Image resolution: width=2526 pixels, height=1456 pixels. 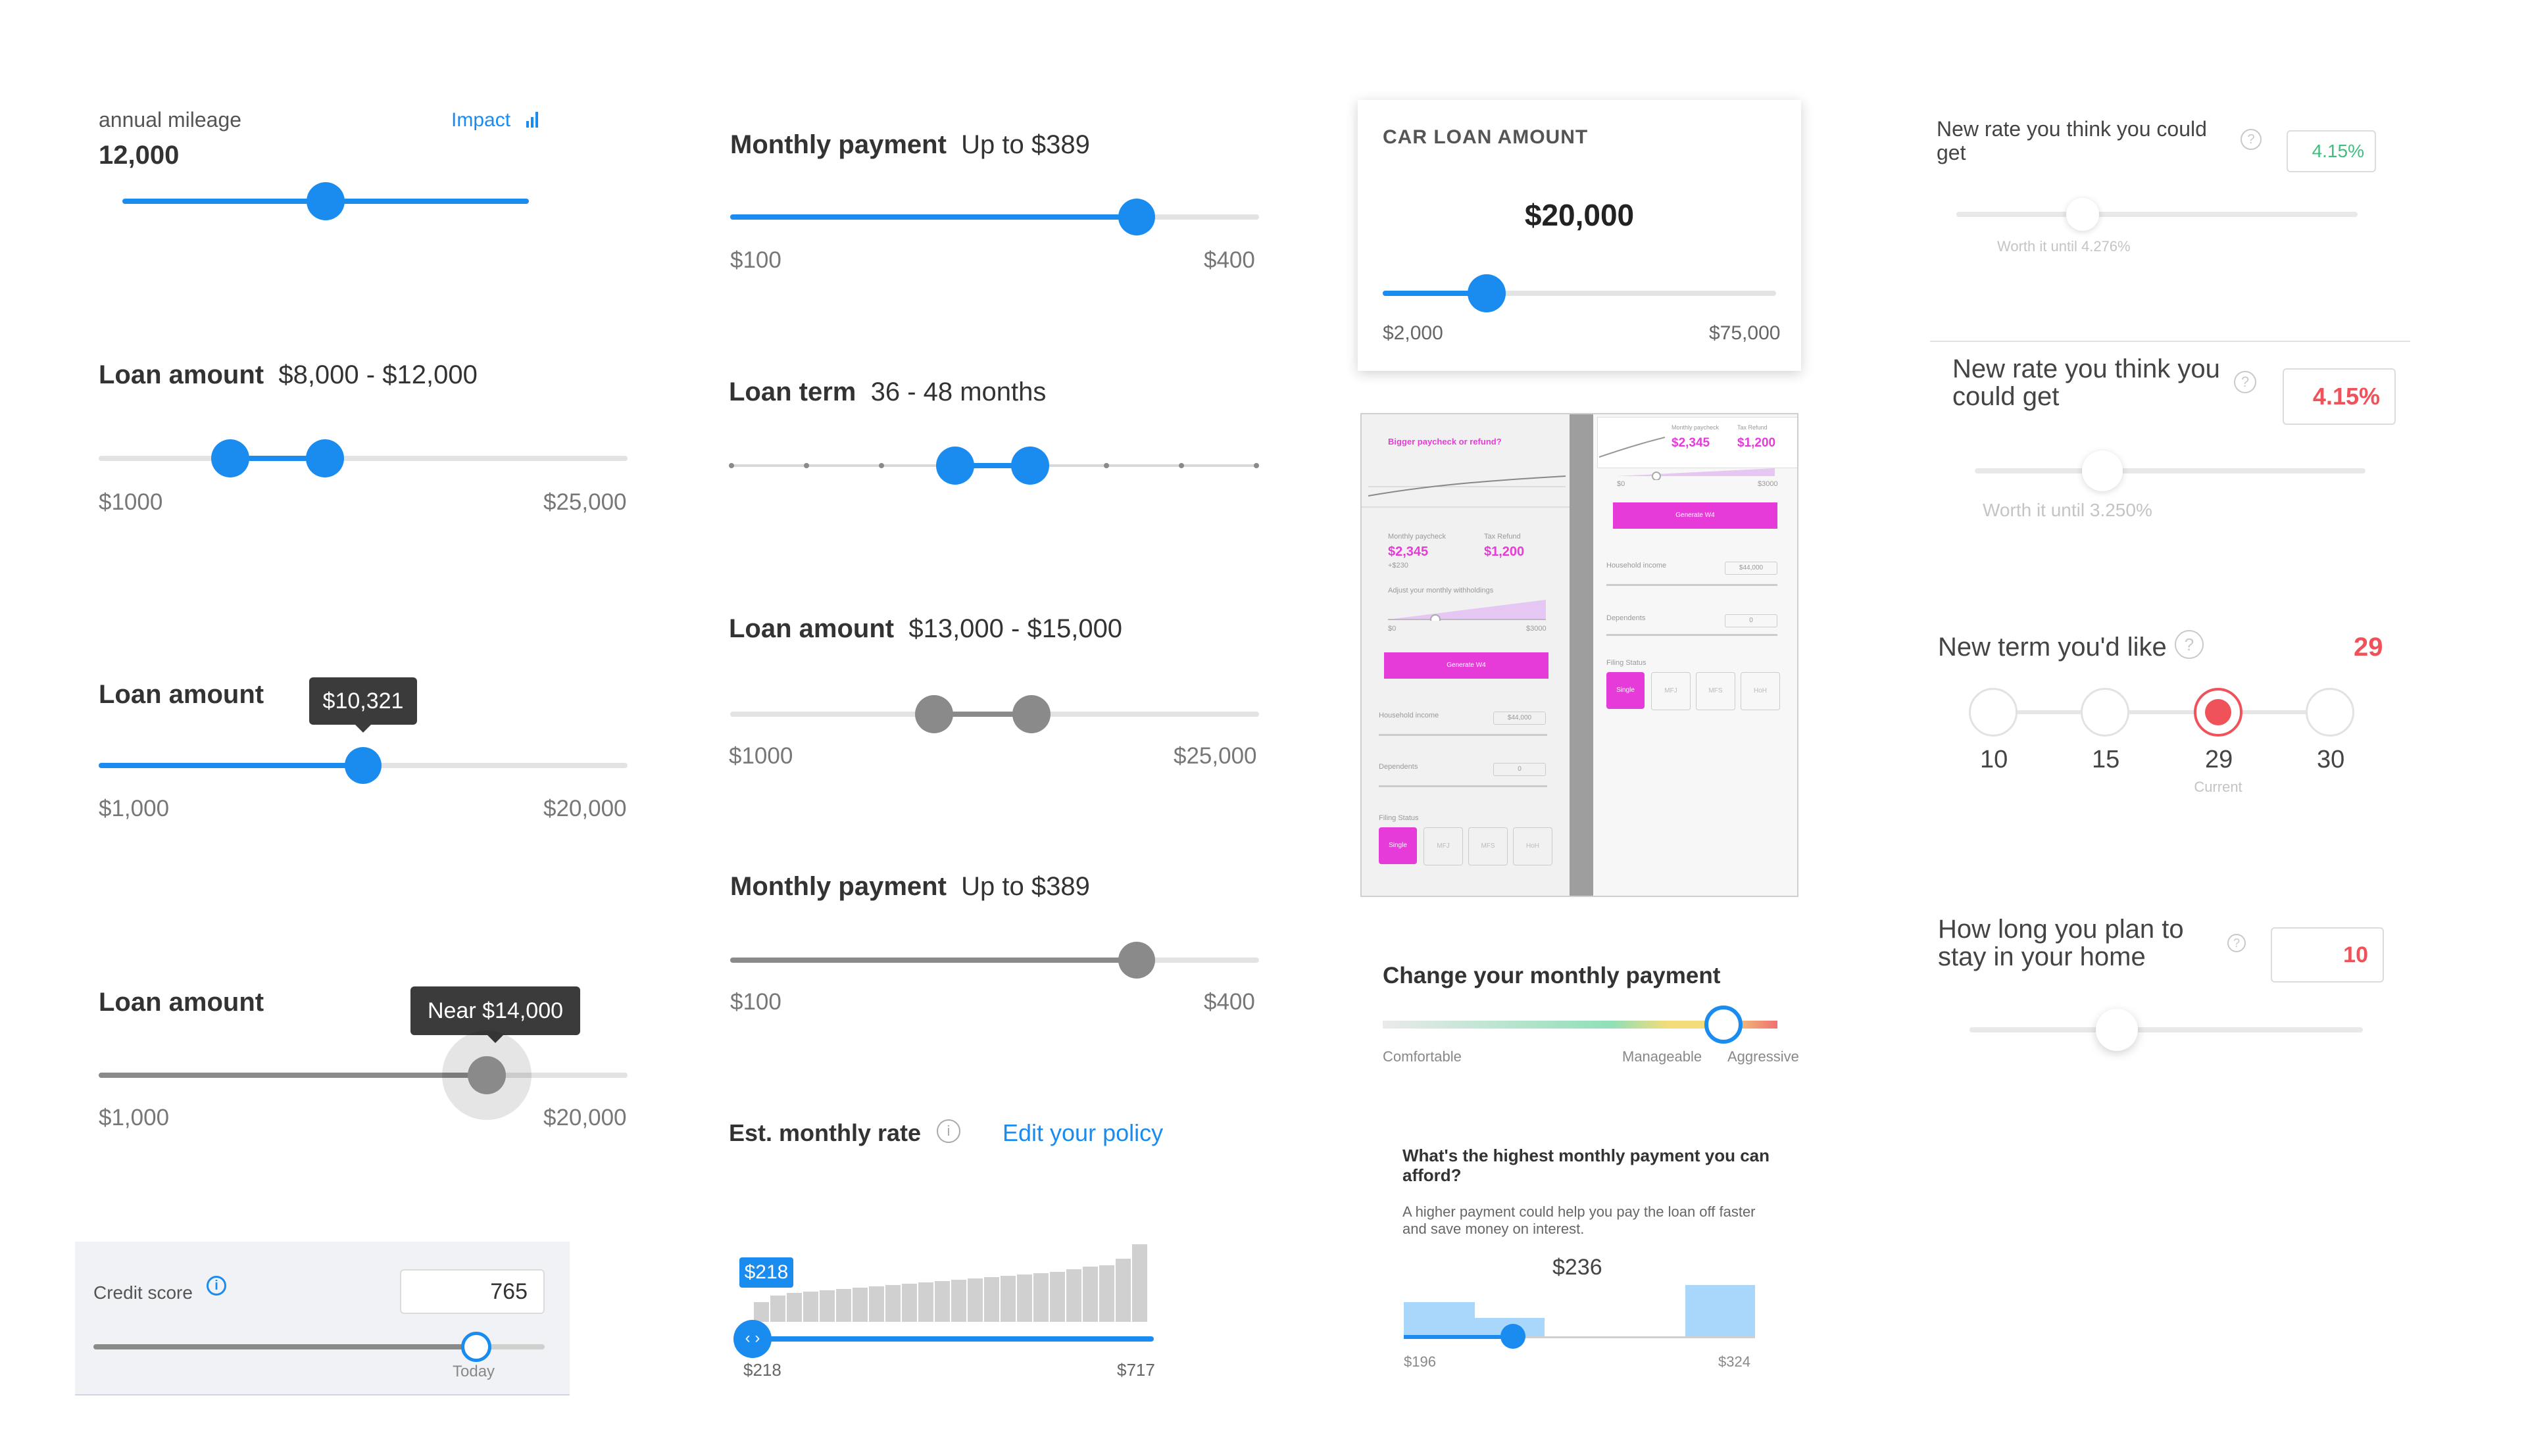 I want to click on household-input: $44,000, so click(x=1519, y=718).